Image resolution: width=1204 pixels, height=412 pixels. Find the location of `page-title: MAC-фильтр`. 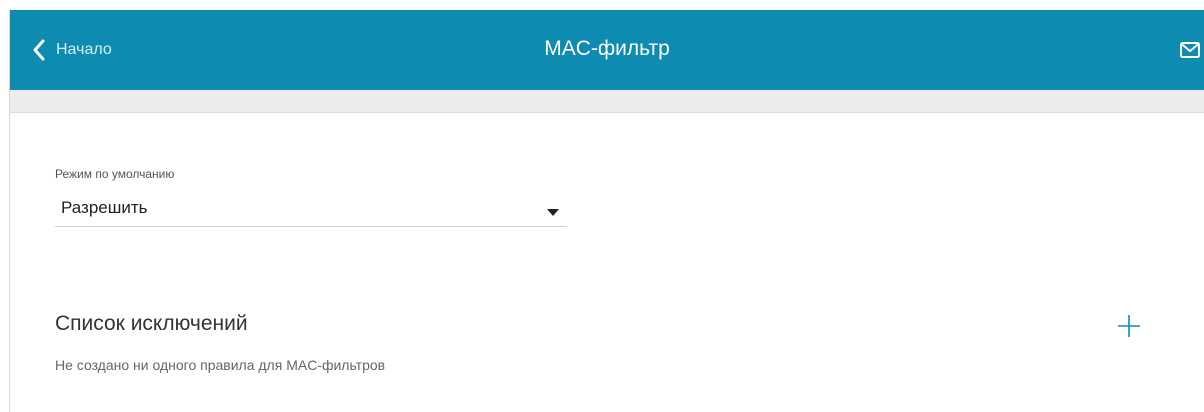

page-title: MAC-фильтр is located at coordinates (607, 48).